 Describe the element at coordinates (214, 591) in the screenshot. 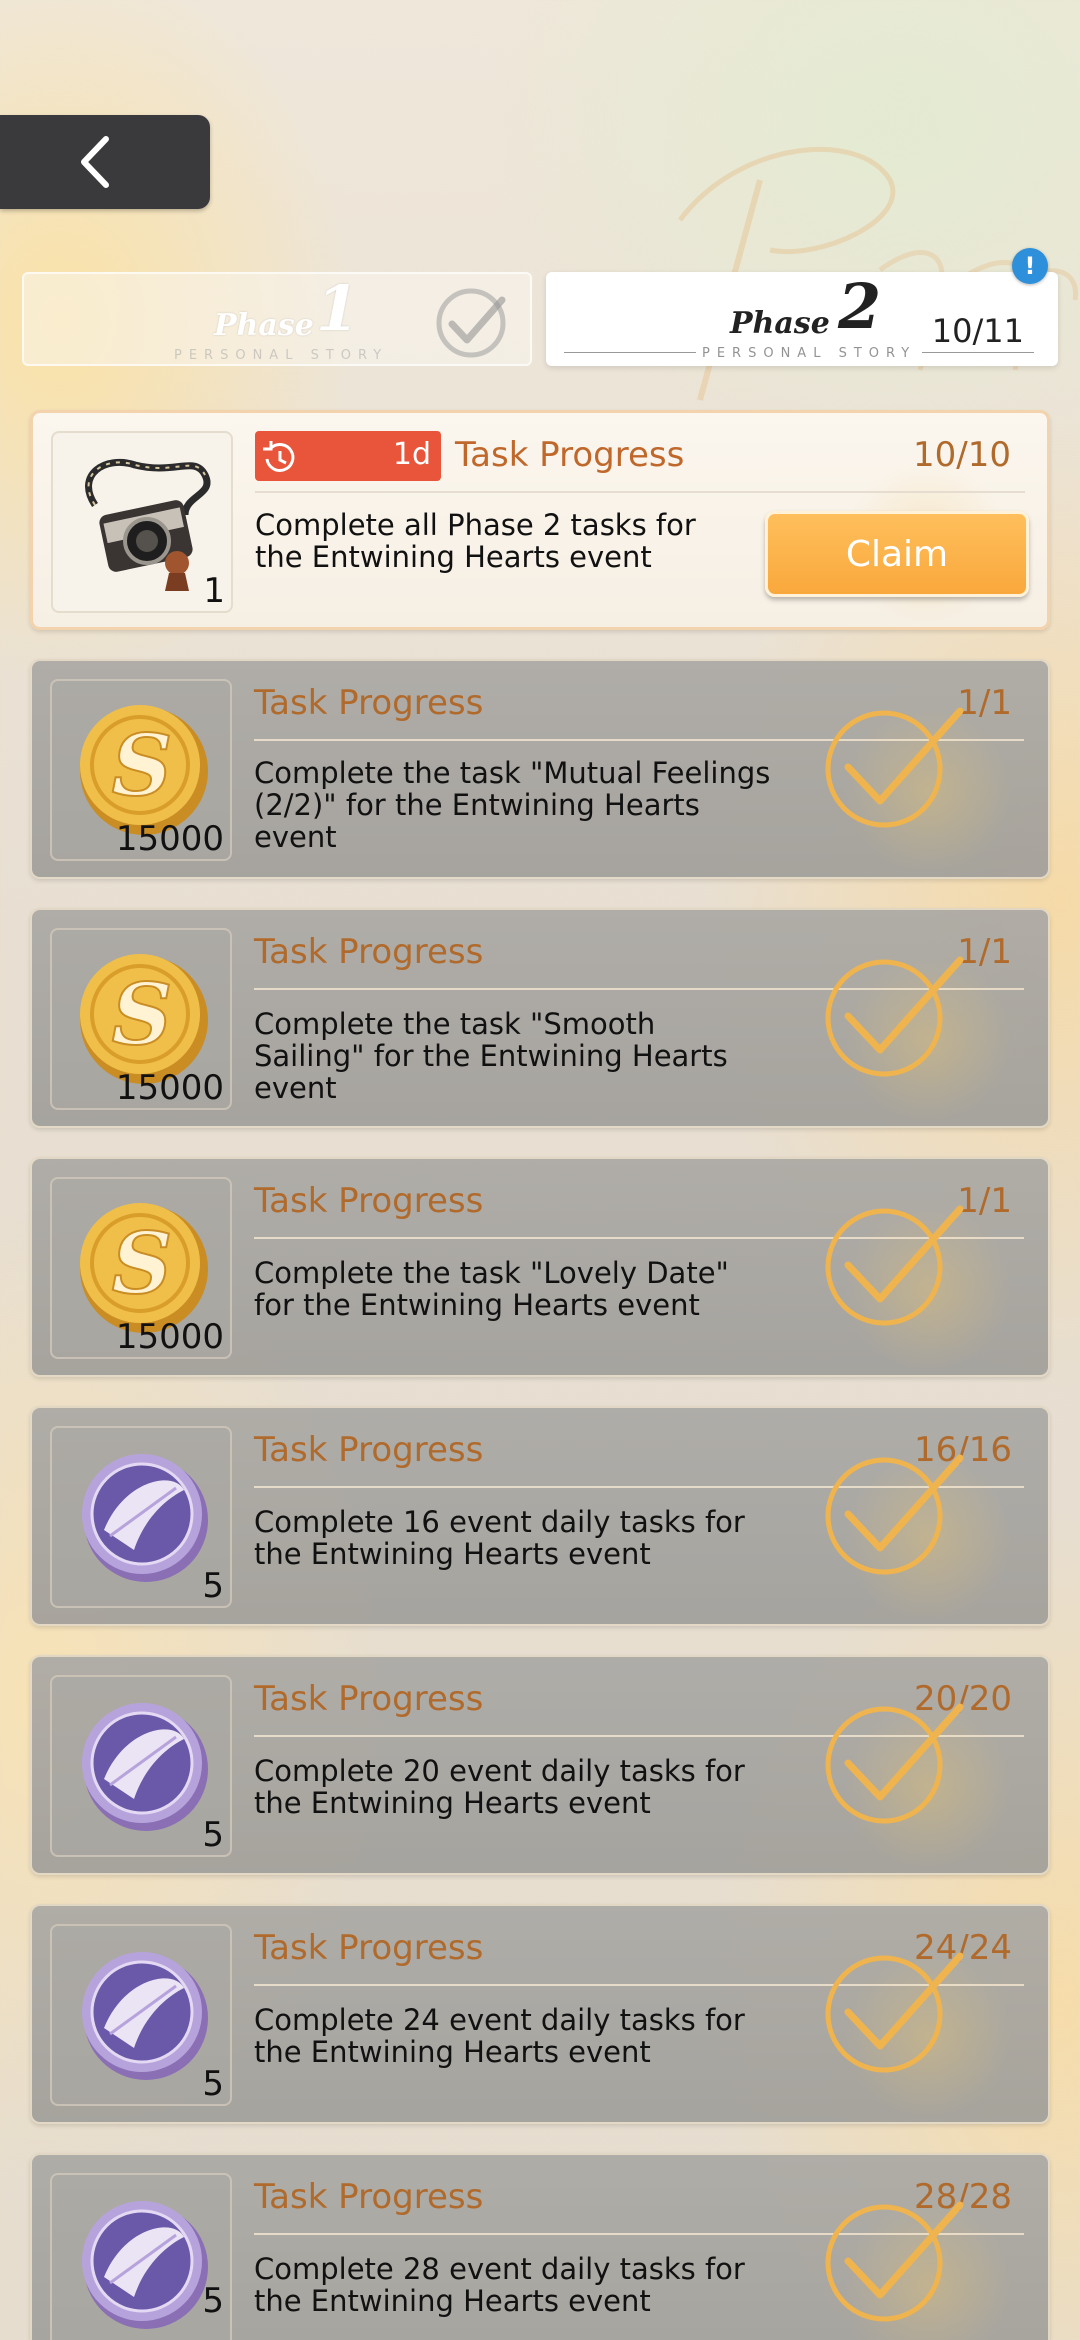

I see `reward-count: 1` at that location.